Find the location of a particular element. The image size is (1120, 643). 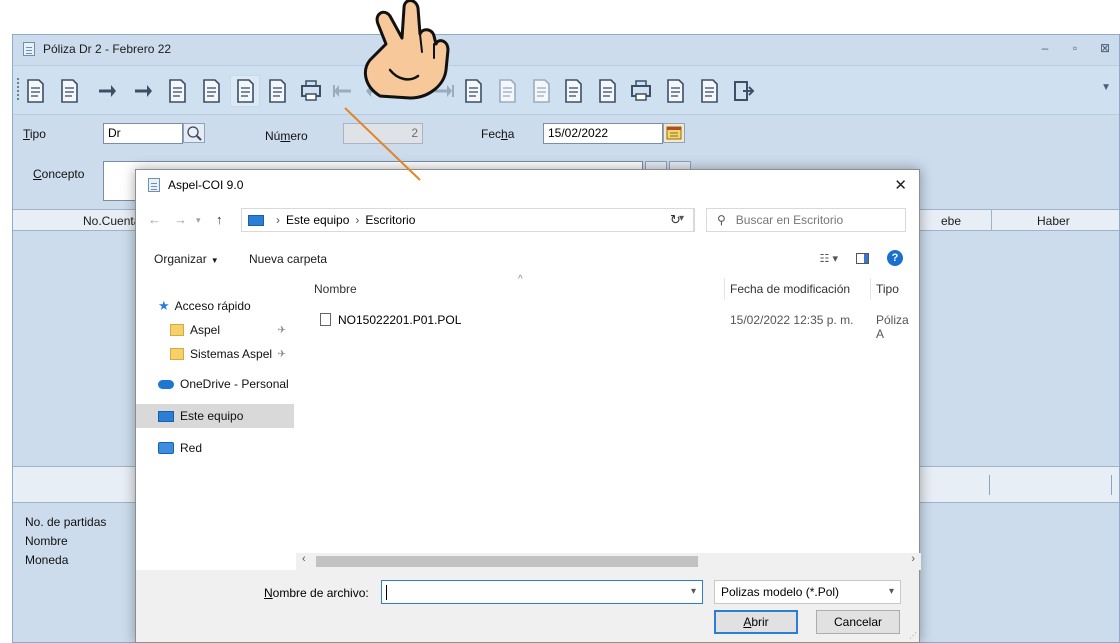

col-type: Tipo is located at coordinates (887, 289).